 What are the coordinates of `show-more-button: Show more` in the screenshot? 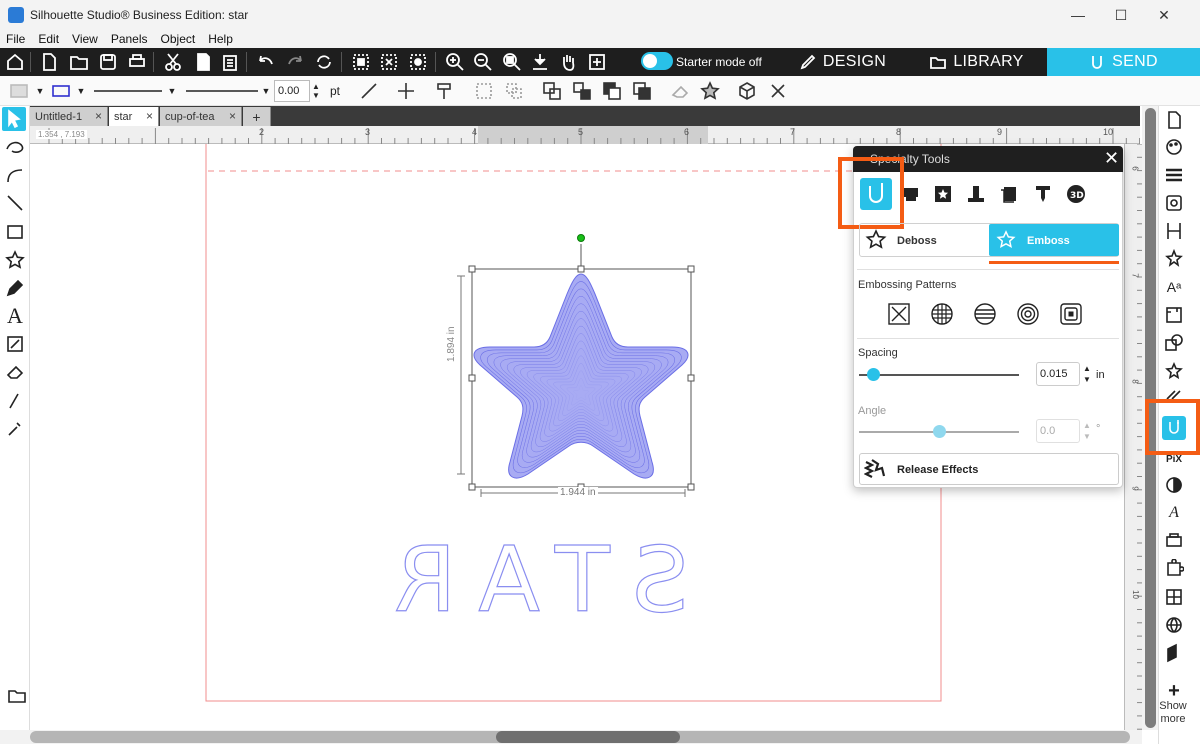 It's located at (1173, 713).